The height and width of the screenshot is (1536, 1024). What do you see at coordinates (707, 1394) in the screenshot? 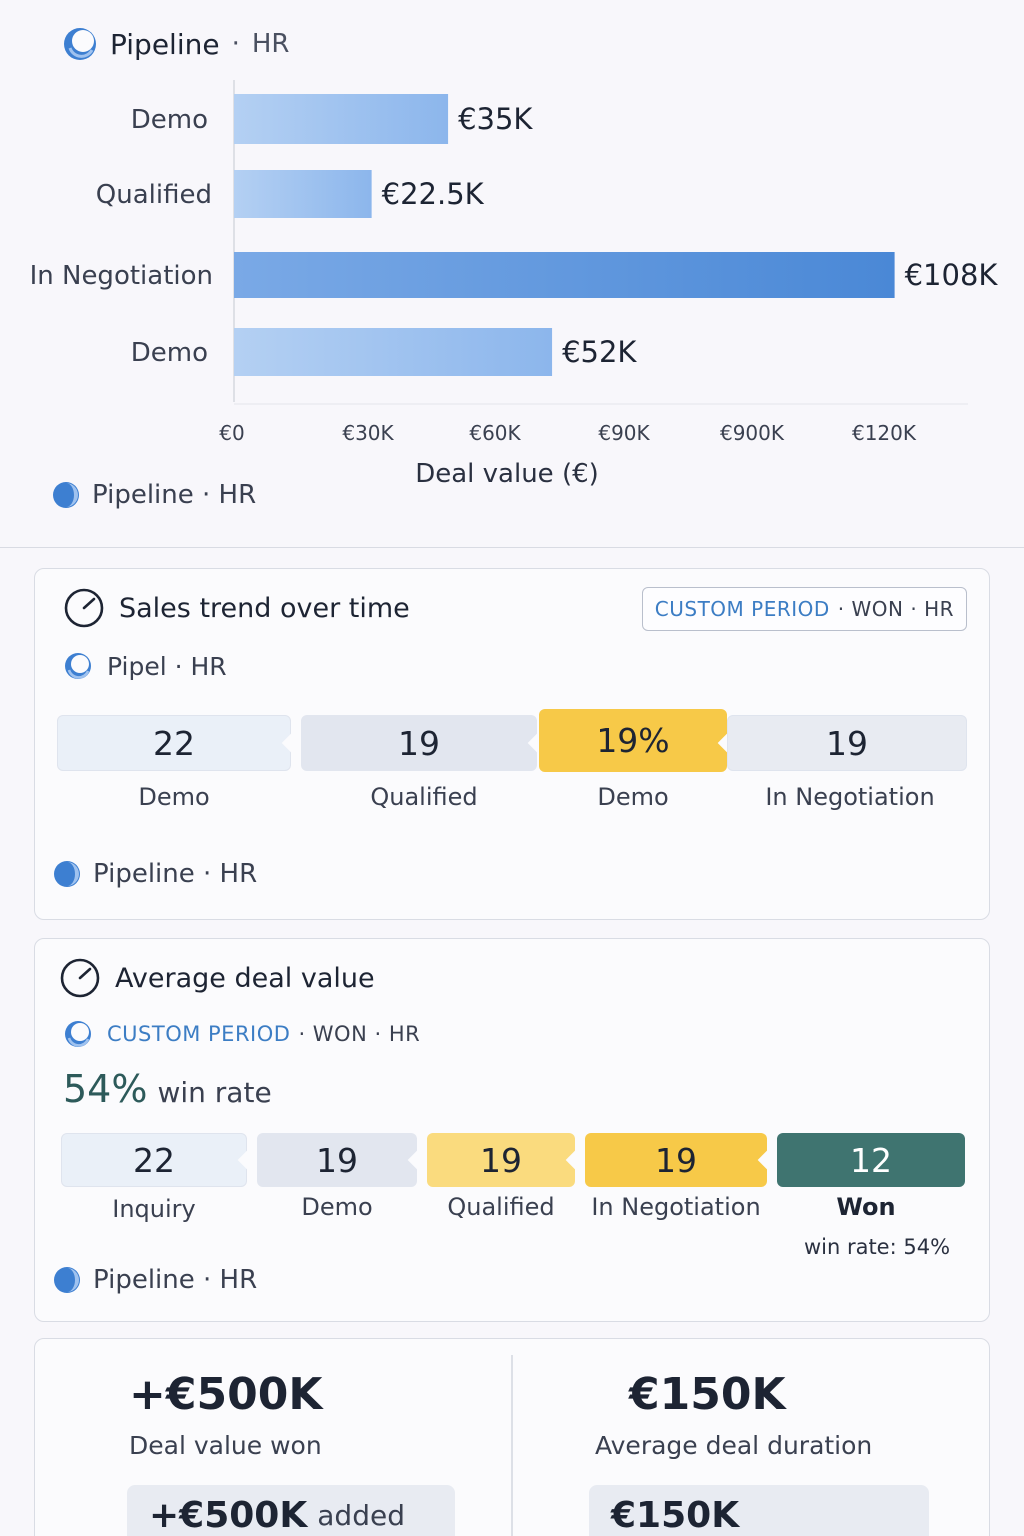
I see `average-deal-duration-value: €150K` at bounding box center [707, 1394].